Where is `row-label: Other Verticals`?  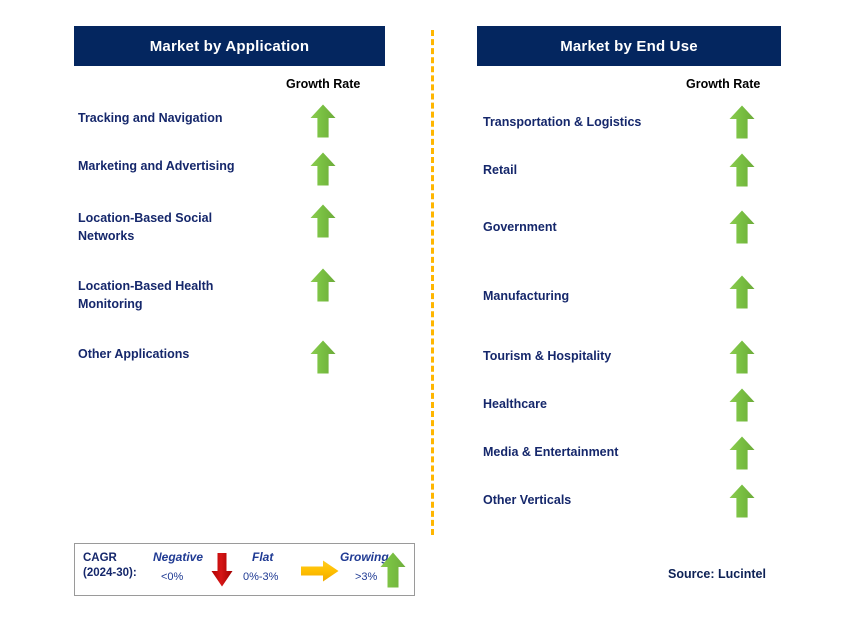 row-label: Other Verticals is located at coordinates (527, 500).